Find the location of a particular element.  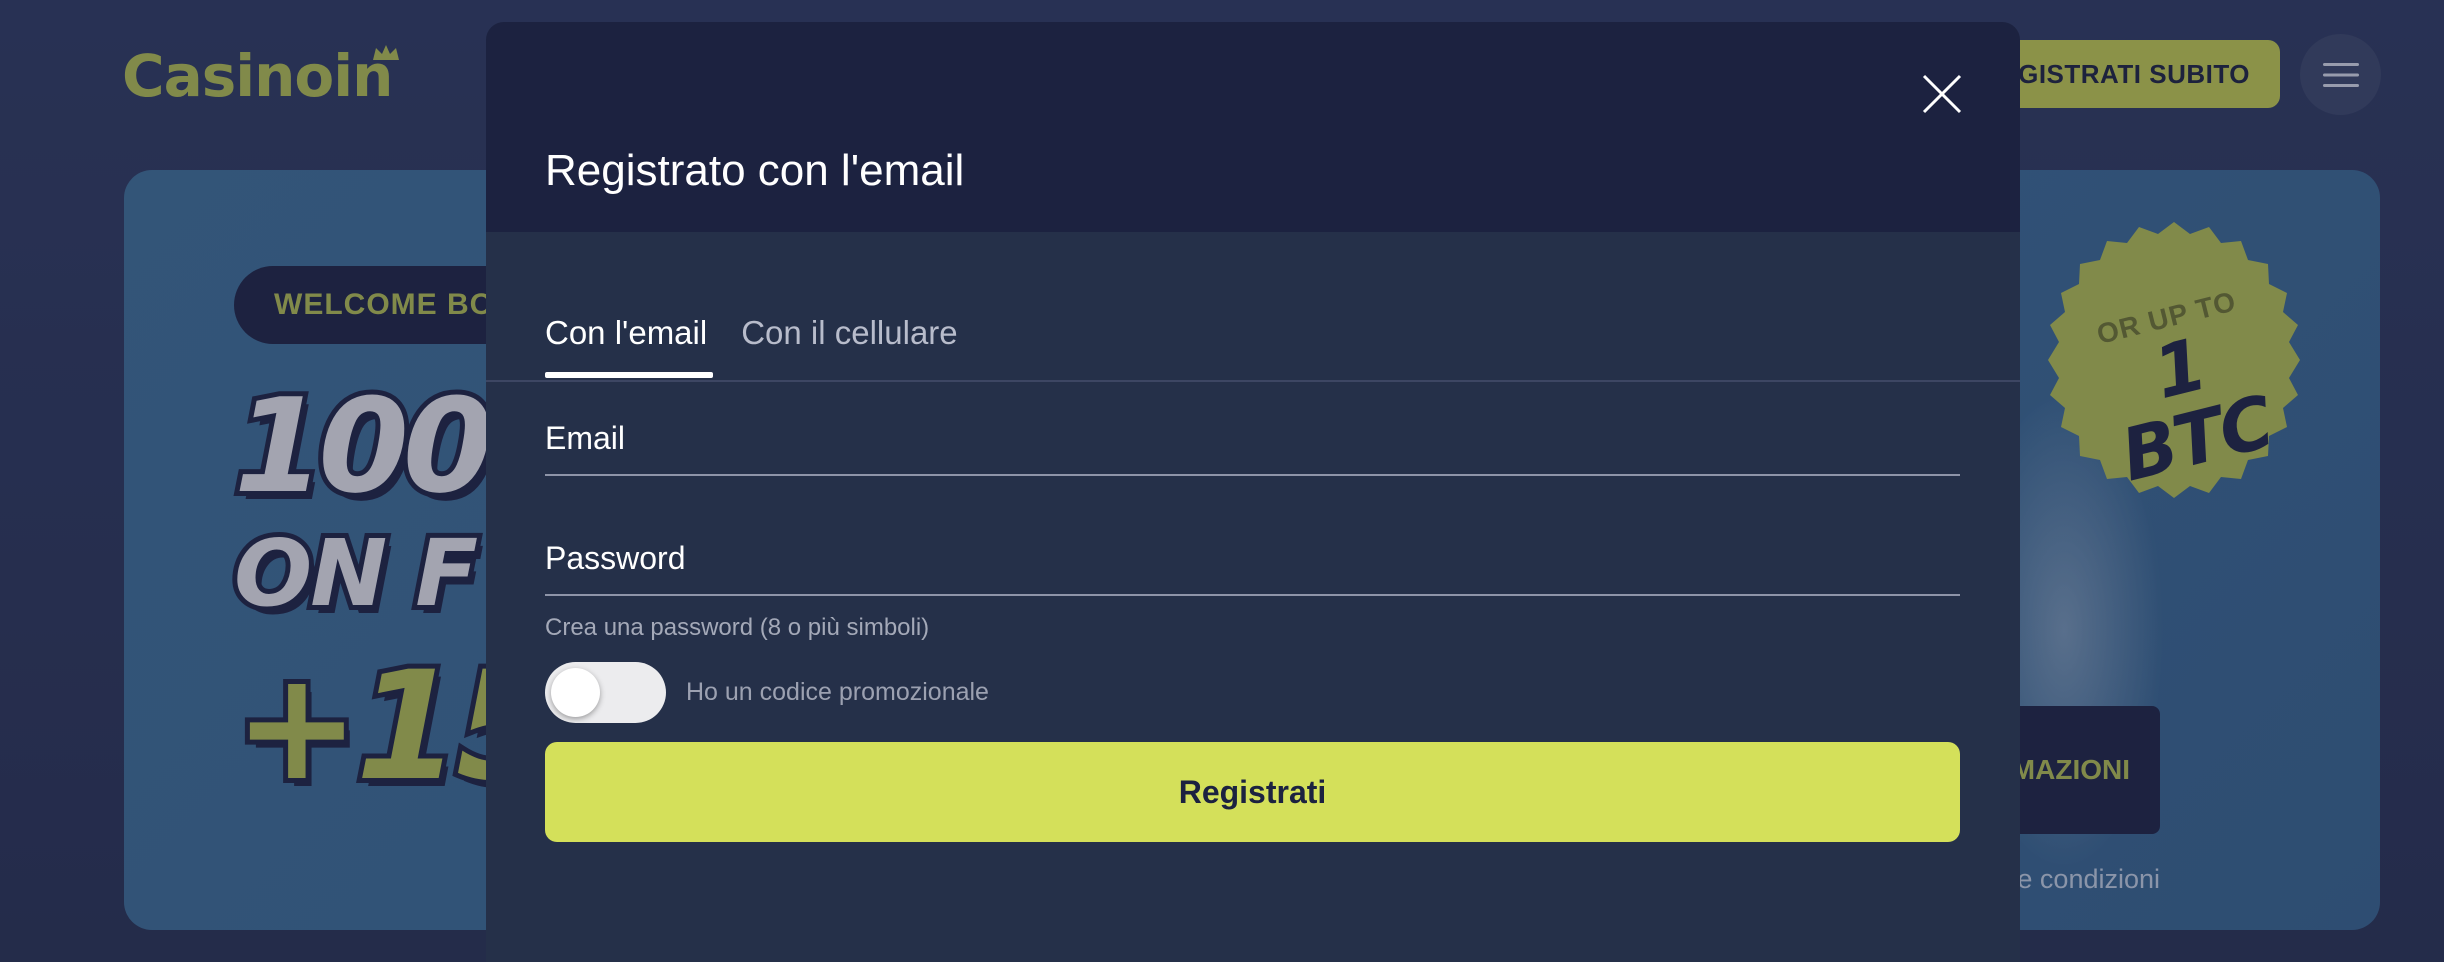

tab-email: Con l'email is located at coordinates (629, 346).